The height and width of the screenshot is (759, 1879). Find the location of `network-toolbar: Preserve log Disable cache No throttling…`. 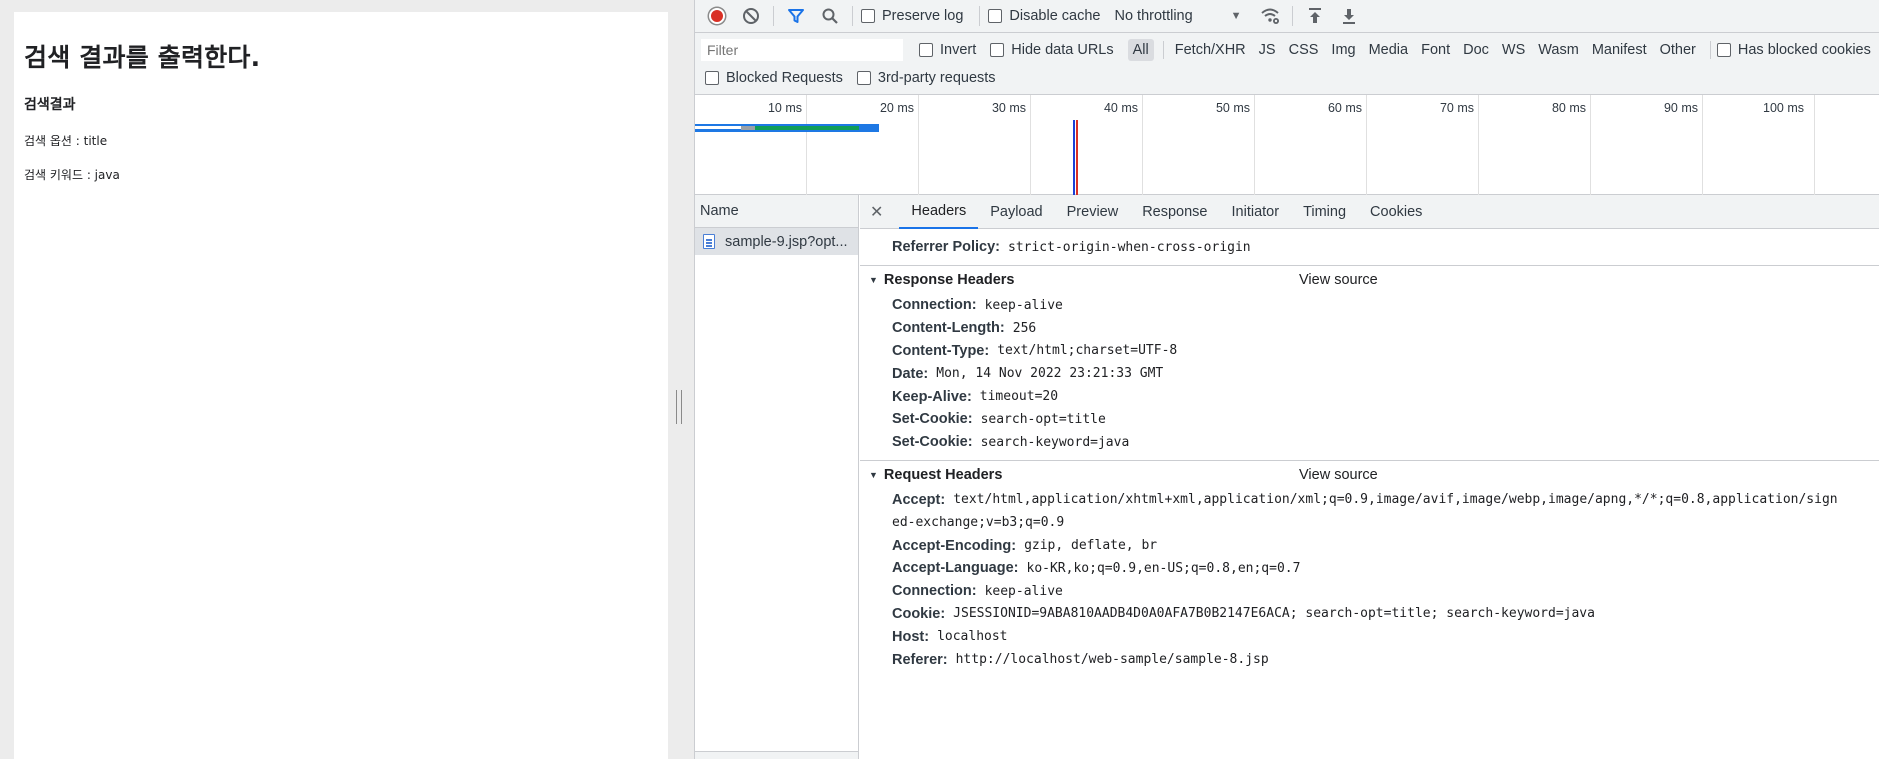

network-toolbar: Preserve log Disable cache No throttling… is located at coordinates (1287, 16).